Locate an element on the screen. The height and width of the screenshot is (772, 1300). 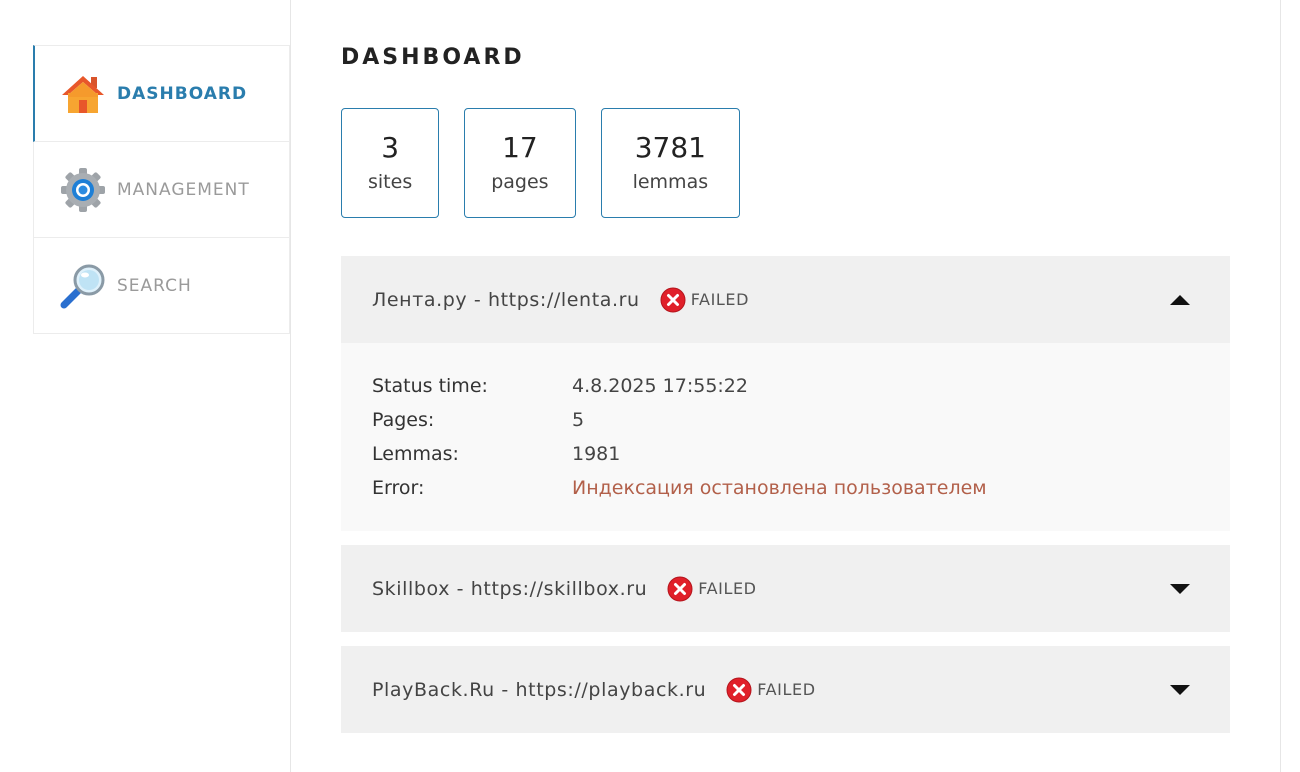
sidebar-item-label: MANAGEMENT is located at coordinates (183, 189).